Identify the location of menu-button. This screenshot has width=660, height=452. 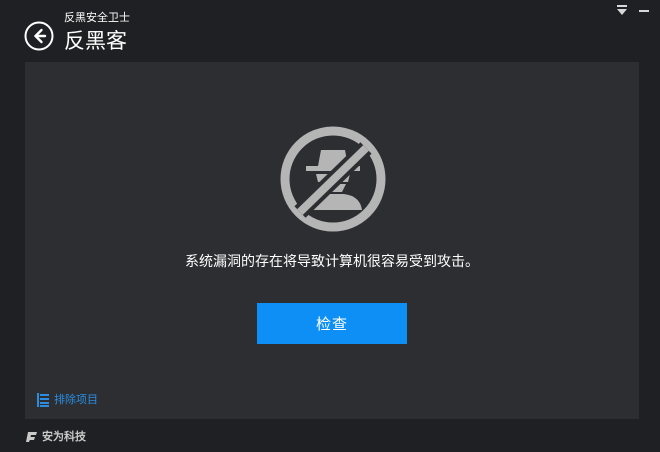
(622, 10).